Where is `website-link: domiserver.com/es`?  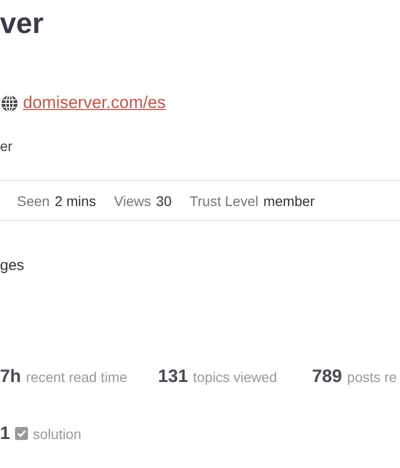
website-link: domiserver.com/es is located at coordinates (94, 103).